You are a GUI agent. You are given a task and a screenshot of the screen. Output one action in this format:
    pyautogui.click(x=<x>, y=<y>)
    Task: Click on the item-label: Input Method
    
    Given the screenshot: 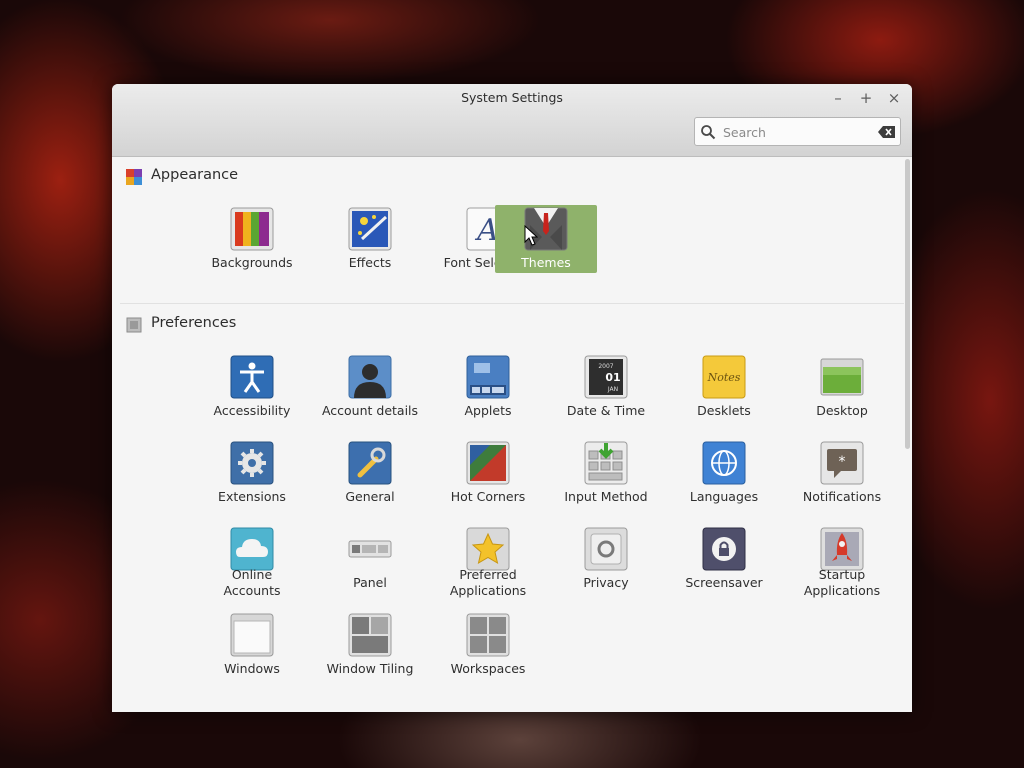 What is the action you would take?
    pyautogui.click(x=606, y=496)
    